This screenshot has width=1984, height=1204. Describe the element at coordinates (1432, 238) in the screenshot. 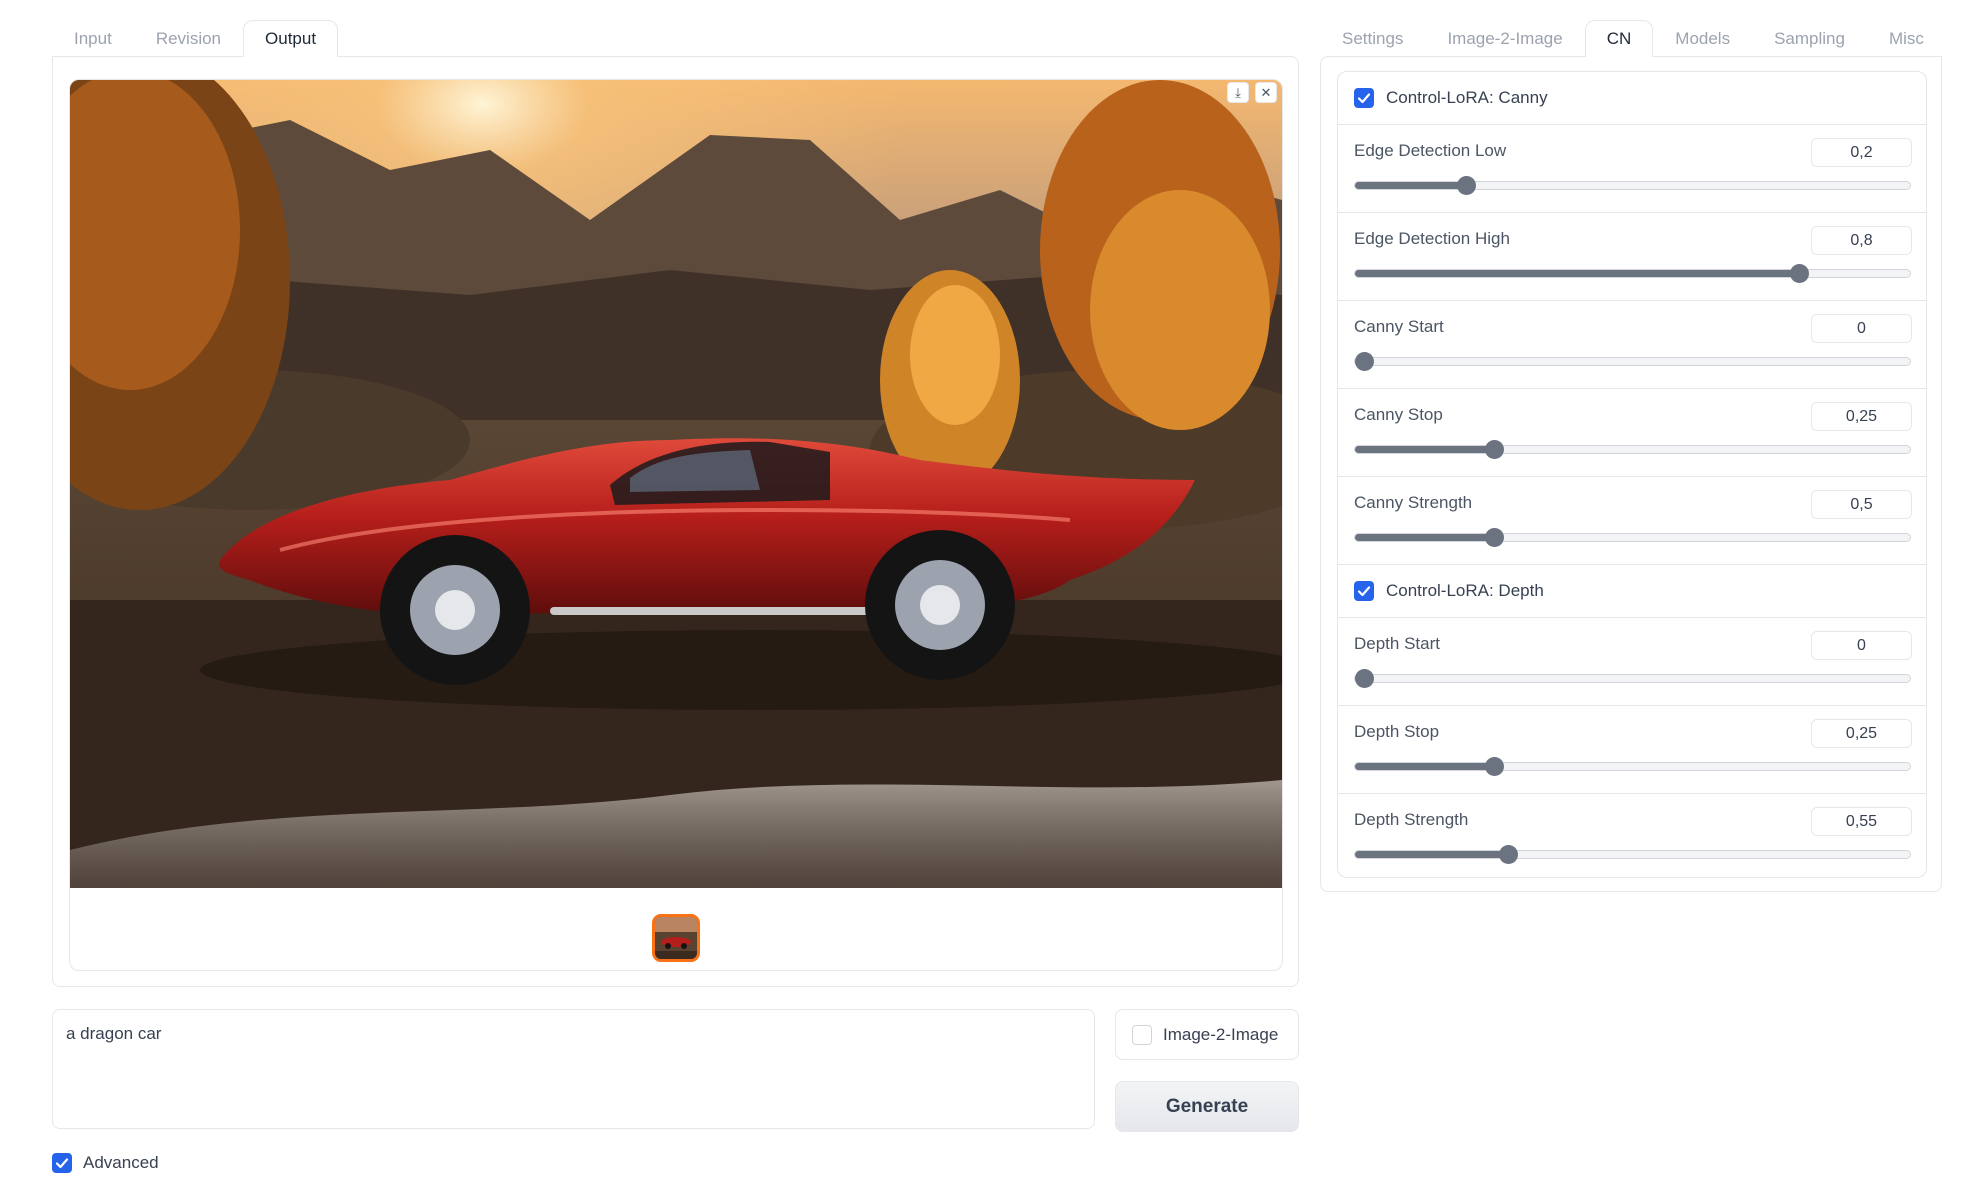

I see `slider-label: Edge Detection High` at that location.